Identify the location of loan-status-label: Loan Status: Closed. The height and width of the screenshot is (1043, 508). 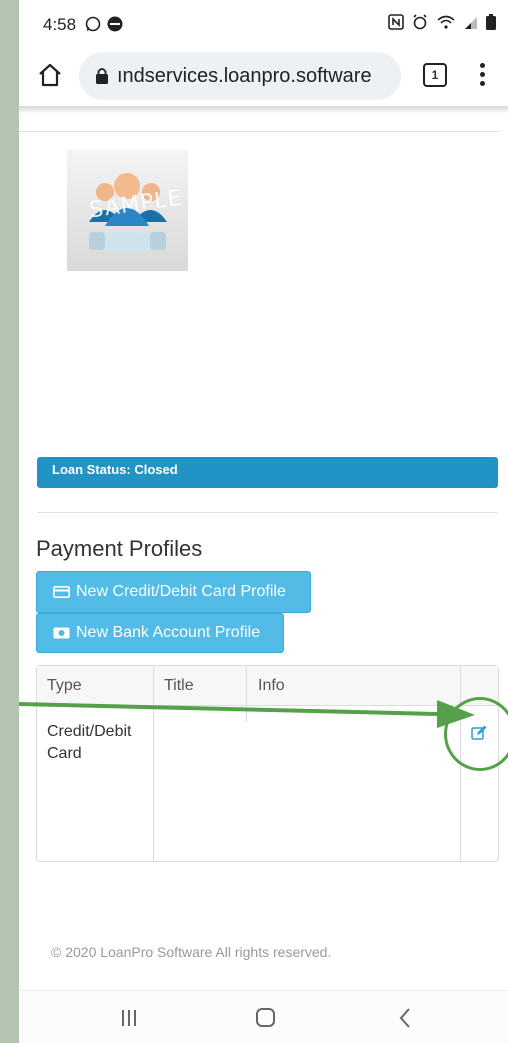
(115, 469).